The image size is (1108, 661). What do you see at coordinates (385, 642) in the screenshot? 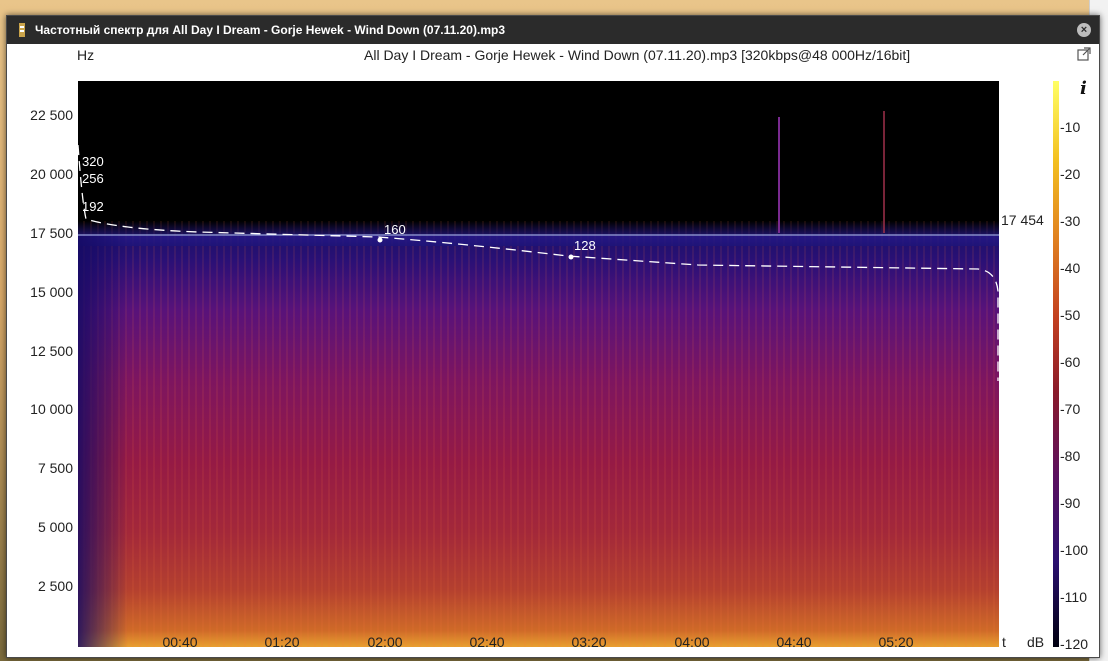
I see `x-tick: 02:00` at bounding box center [385, 642].